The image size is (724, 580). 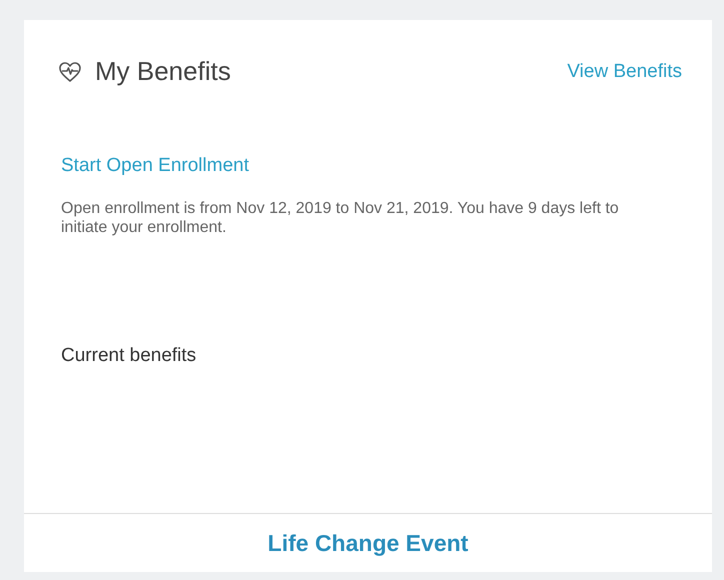 What do you see at coordinates (163, 71) in the screenshot?
I see `card-title: My Benefits` at bounding box center [163, 71].